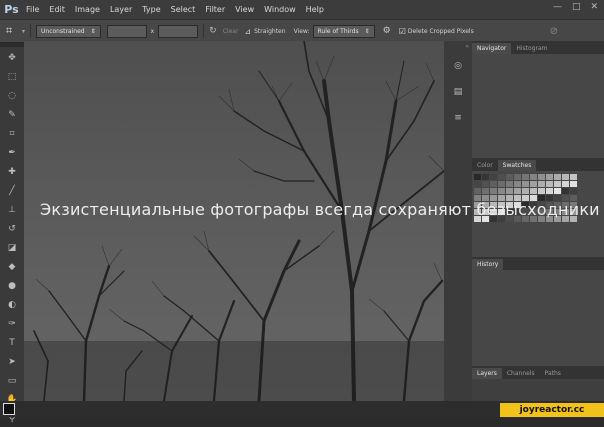  I want to click on layers-tabs: Layers Channels Paths, so click(538, 372).